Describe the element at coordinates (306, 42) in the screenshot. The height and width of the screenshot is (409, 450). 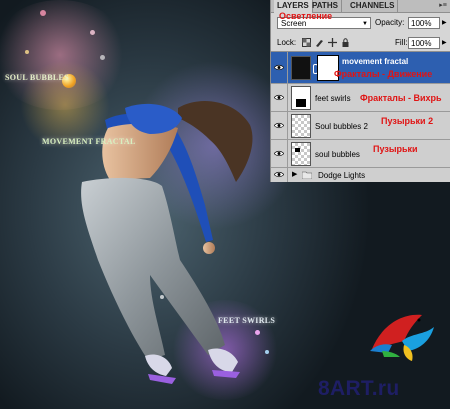
I see `lock-transparent-pixels-icon` at that location.